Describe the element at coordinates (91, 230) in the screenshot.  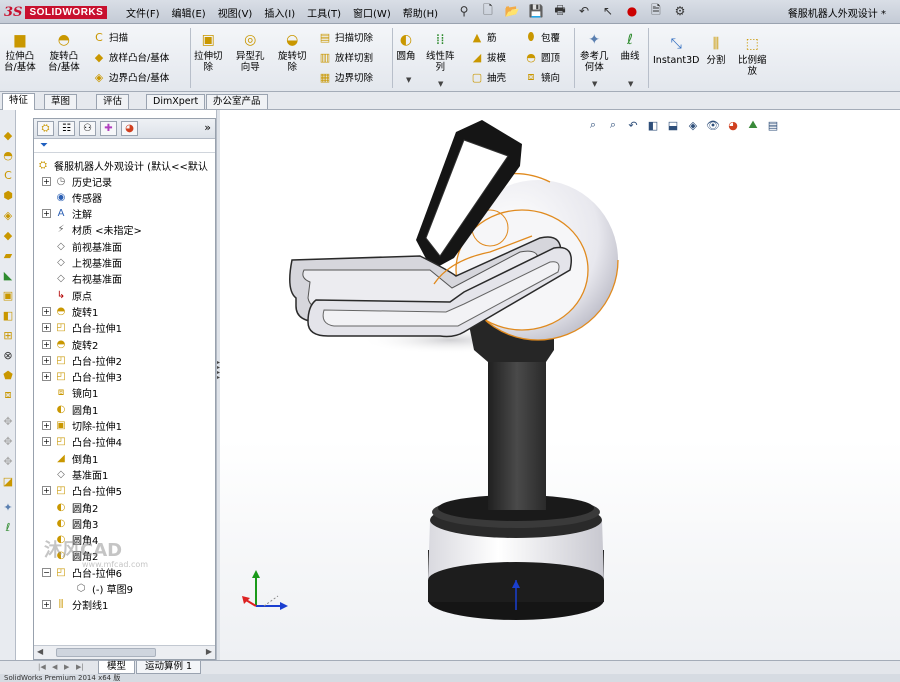
I see `tree-item: ⚡ 材质 <未指定>` at that location.